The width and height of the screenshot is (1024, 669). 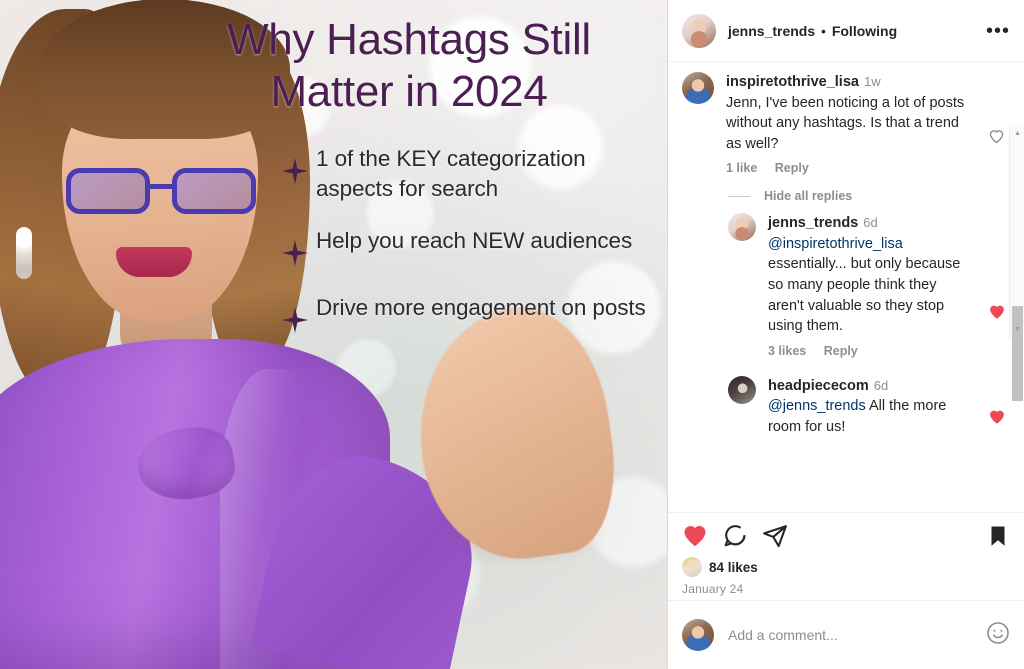 What do you see at coordinates (998, 536) in the screenshot?
I see `bookmark-filled-icon` at bounding box center [998, 536].